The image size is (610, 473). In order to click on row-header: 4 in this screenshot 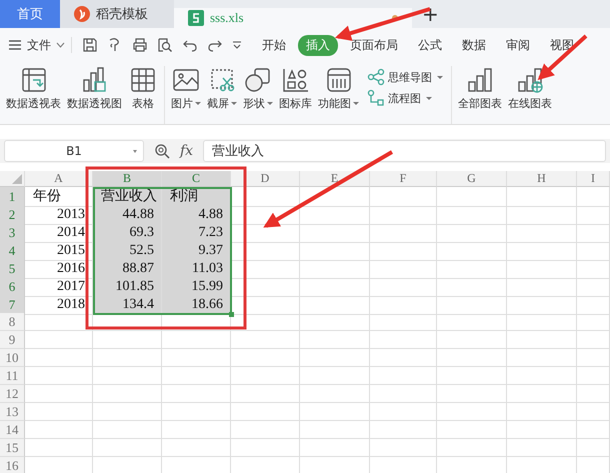, I will do `click(12, 251)`.